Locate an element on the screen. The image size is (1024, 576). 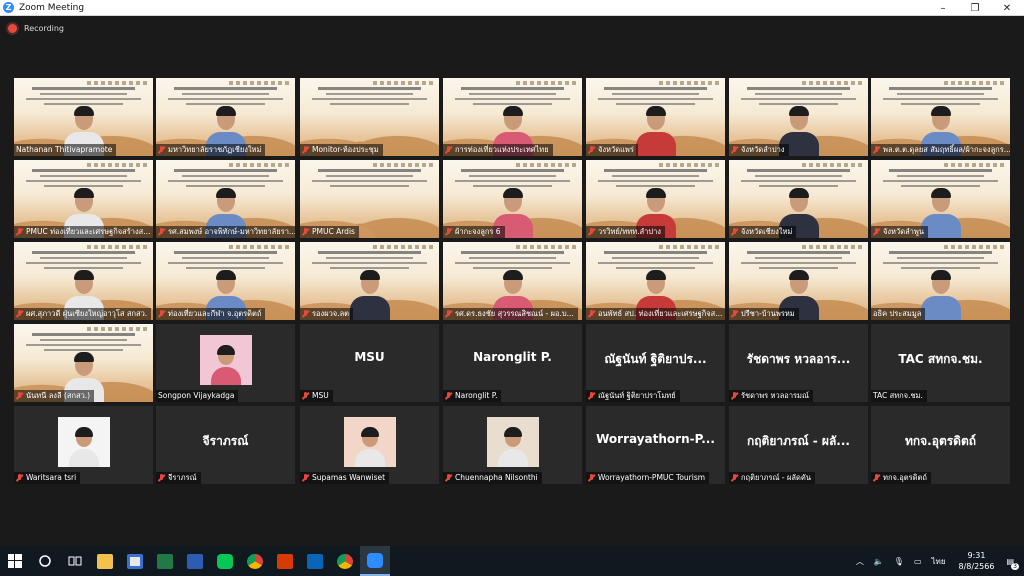
participant-tile: จังหวัดแพร่ is located at coordinates (655, 117).